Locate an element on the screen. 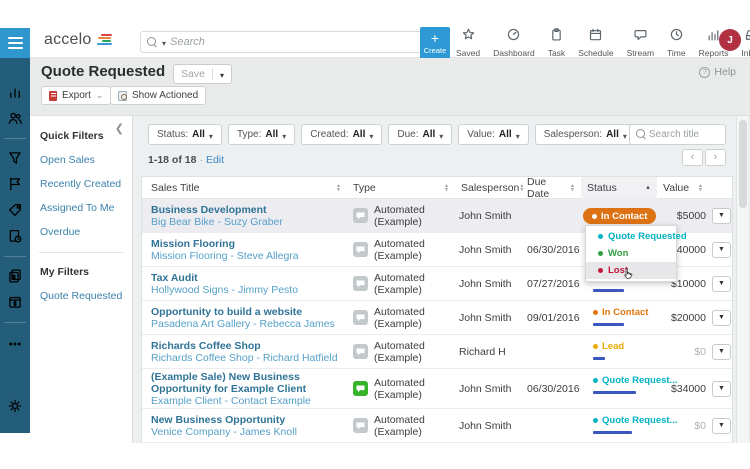 This screenshot has height=469, width=750. nav-item-task: Task is located at coordinates (556, 43).